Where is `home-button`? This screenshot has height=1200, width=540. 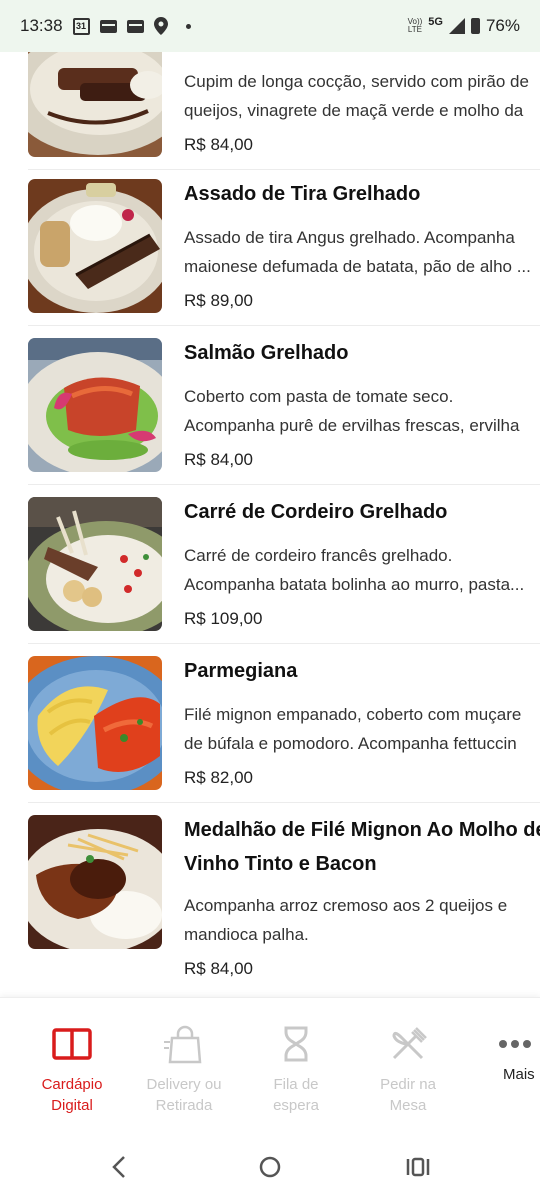 home-button is located at coordinates (270, 1167).